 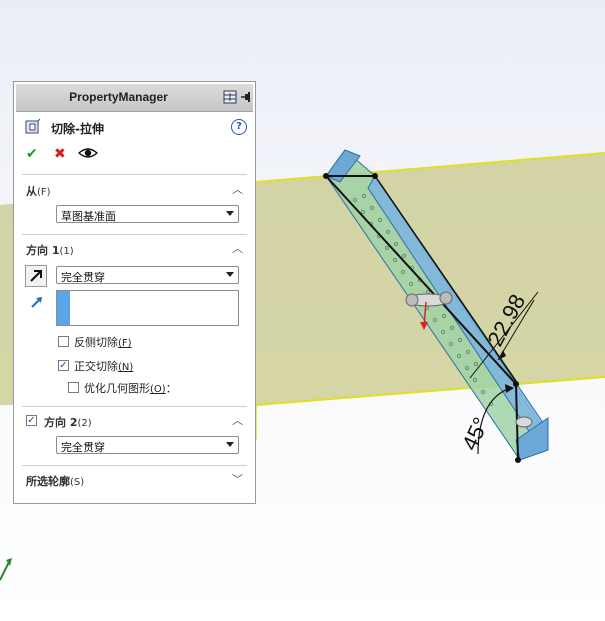 I want to click on ok-button: ✔, so click(x=32, y=154).